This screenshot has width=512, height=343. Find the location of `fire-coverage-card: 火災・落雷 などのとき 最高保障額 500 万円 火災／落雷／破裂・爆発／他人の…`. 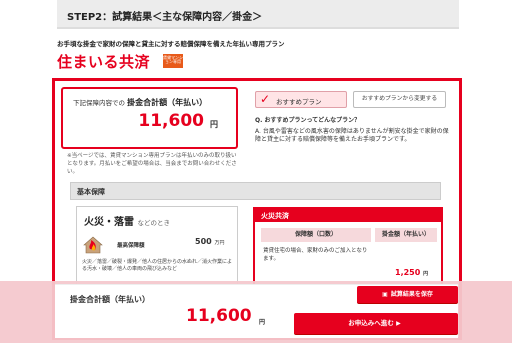

fire-coverage-card: 火災・落雷 などのとき 最高保障額 500 万円 火災／落雷／破裂・爆発／他人の… is located at coordinates (157, 246).